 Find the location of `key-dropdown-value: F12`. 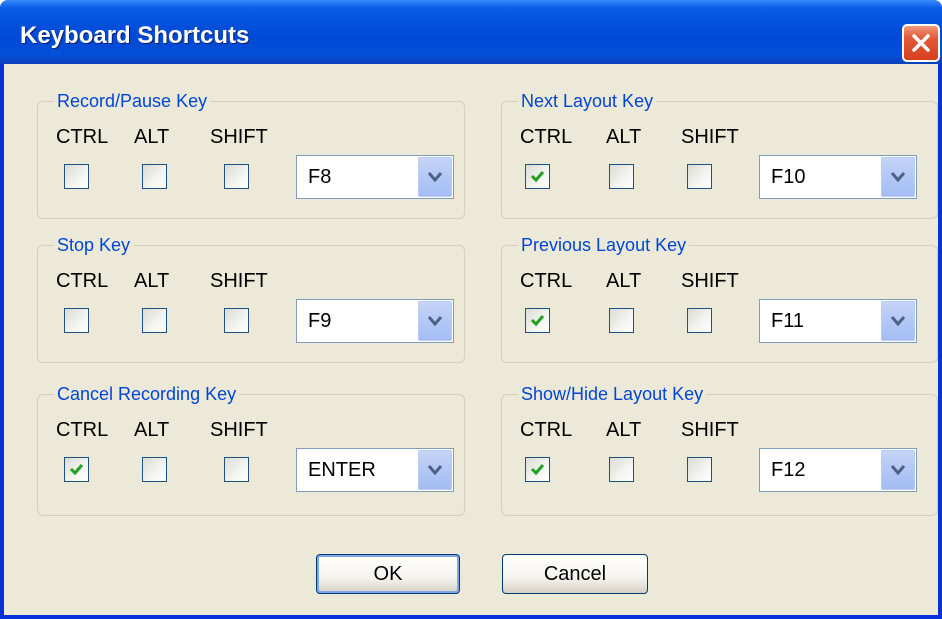

key-dropdown-value: F12 is located at coordinates (788, 470).